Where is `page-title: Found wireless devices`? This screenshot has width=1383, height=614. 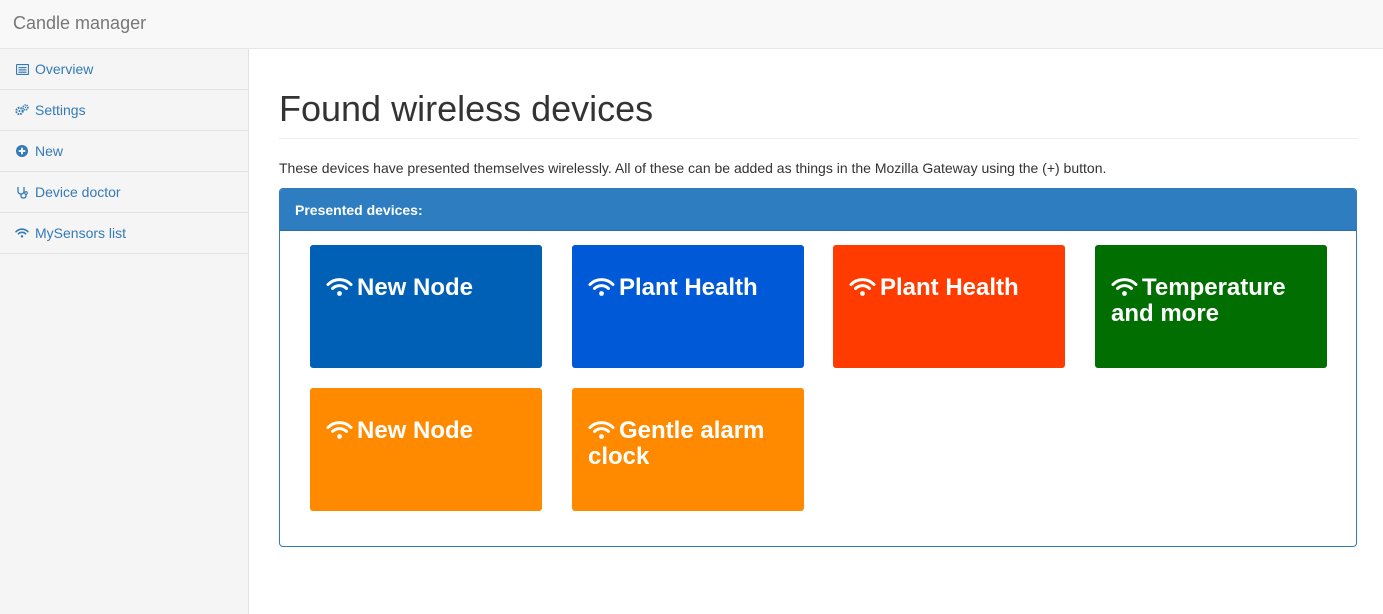 page-title: Found wireless devices is located at coordinates (818, 114).